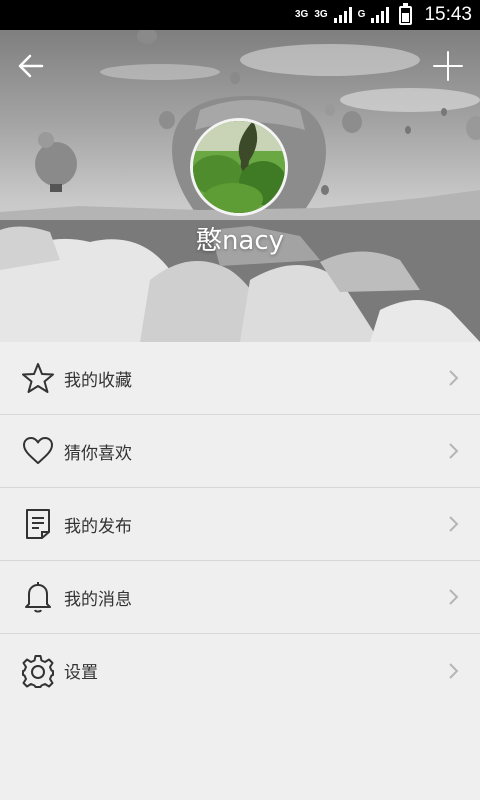 The image size is (480, 800). I want to click on avatar, so click(239, 167).